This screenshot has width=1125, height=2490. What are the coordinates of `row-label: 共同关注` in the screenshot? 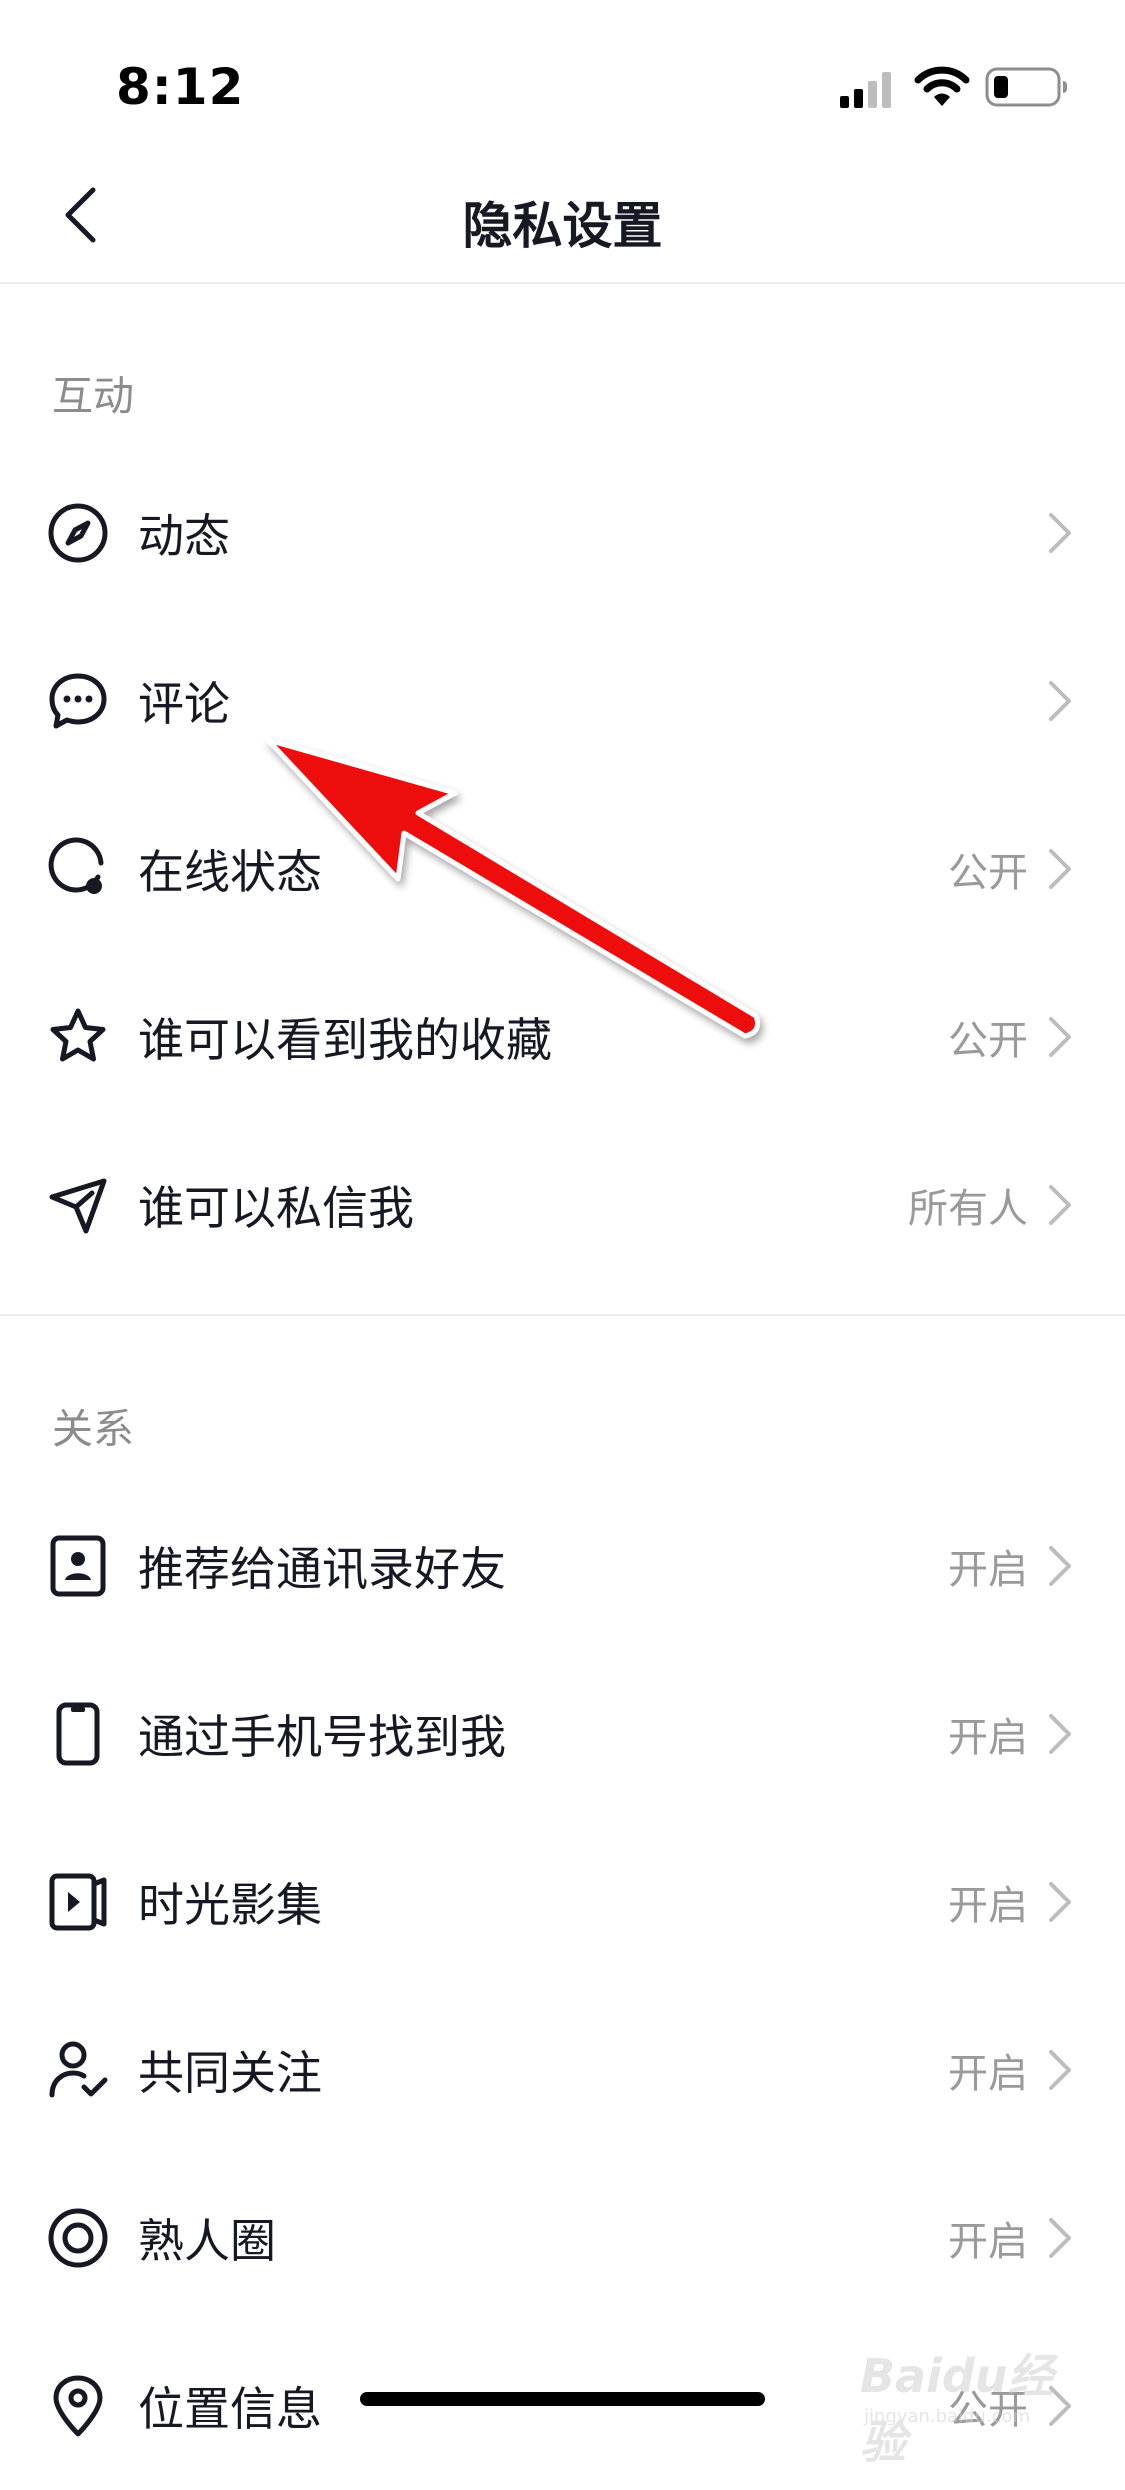 It's located at (230, 2073).